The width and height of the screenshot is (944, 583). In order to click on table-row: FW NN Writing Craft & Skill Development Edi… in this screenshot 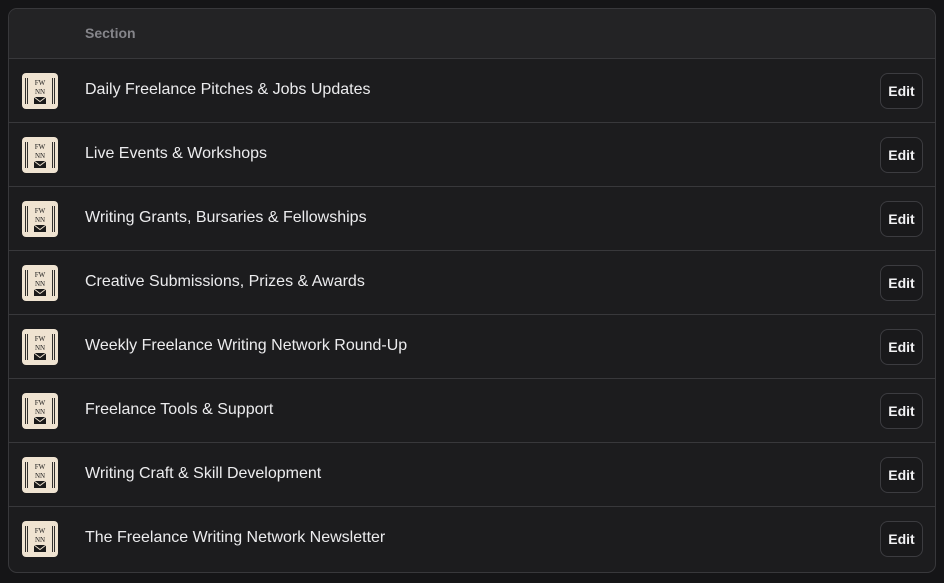, I will do `click(472, 475)`.